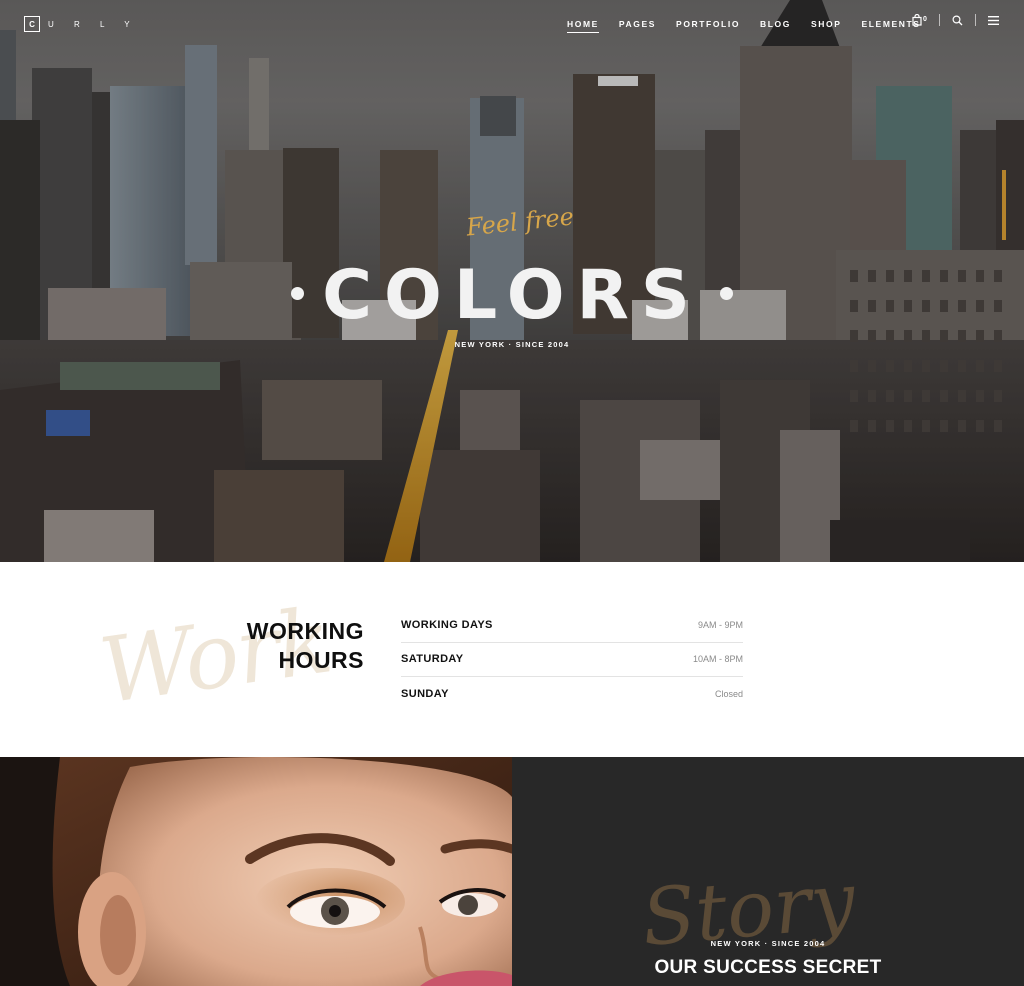 Image resolution: width=1024 pixels, height=986 pixels. I want to click on main-menu: HOME PAGES PORTFOLIO BLOG SHOP ELEMENTS, so click(754, 26).